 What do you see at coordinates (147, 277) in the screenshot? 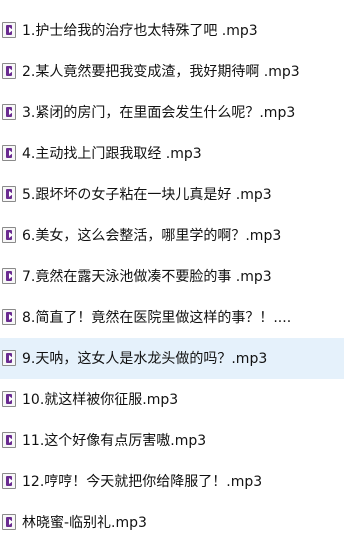
I see `file-name: 7.竟然在露天泳池做凑不要脸的事 .mp3` at bounding box center [147, 277].